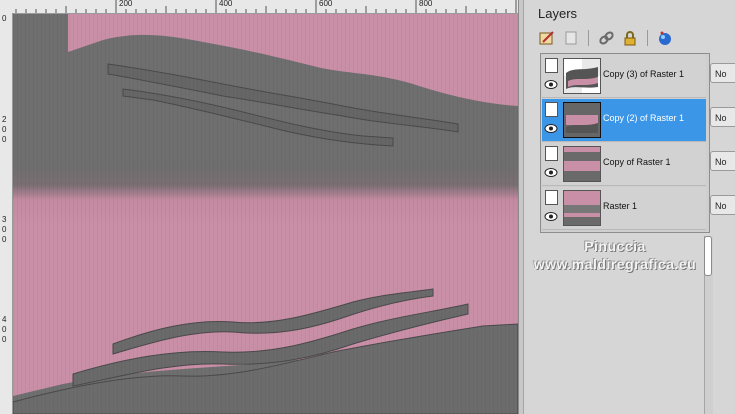 The height and width of the screenshot is (414, 735). What do you see at coordinates (4, 119) in the screenshot?
I see `ruler-label: 2` at bounding box center [4, 119].